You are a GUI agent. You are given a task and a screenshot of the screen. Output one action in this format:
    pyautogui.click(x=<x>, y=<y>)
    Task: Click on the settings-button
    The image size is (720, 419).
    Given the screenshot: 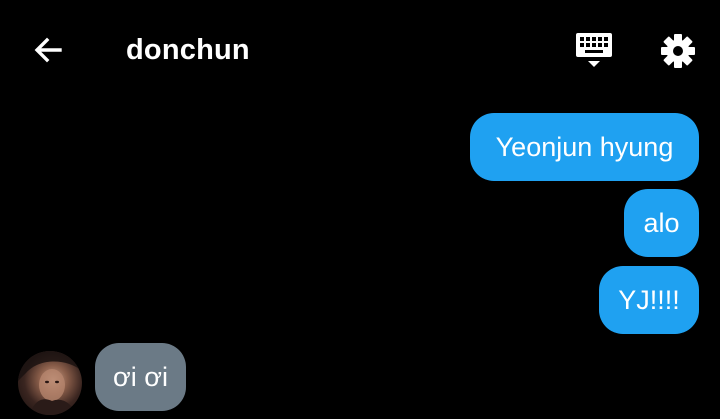 What is the action you would take?
    pyautogui.click(x=678, y=51)
    